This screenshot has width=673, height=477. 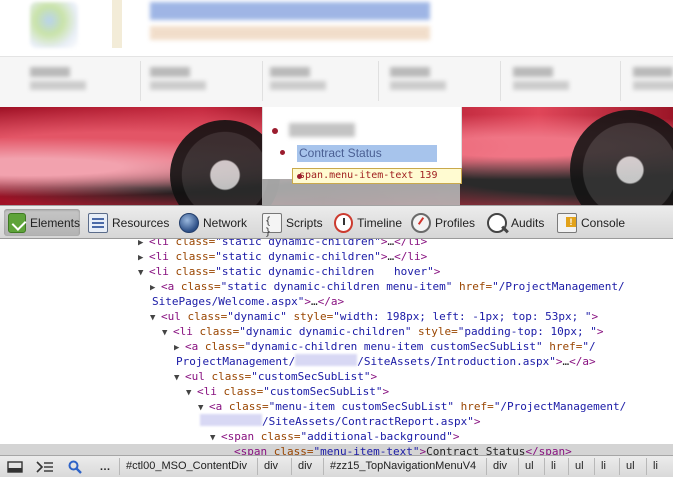 I want to click on audits-icon, so click(x=497, y=222).